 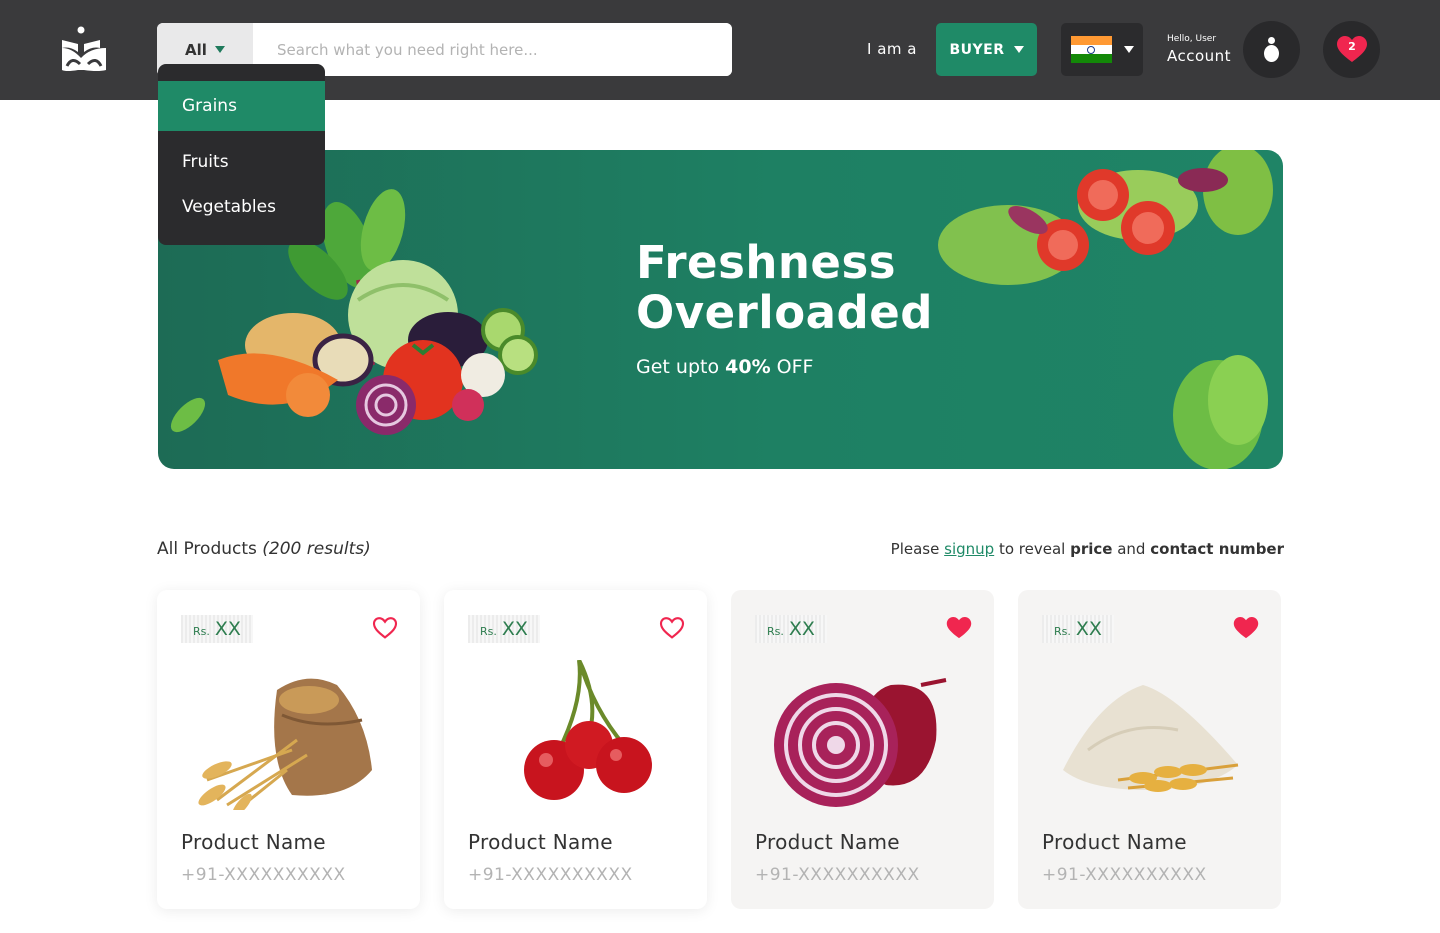 What do you see at coordinates (1352, 46) in the screenshot?
I see `wishlist-count-badge: 2` at bounding box center [1352, 46].